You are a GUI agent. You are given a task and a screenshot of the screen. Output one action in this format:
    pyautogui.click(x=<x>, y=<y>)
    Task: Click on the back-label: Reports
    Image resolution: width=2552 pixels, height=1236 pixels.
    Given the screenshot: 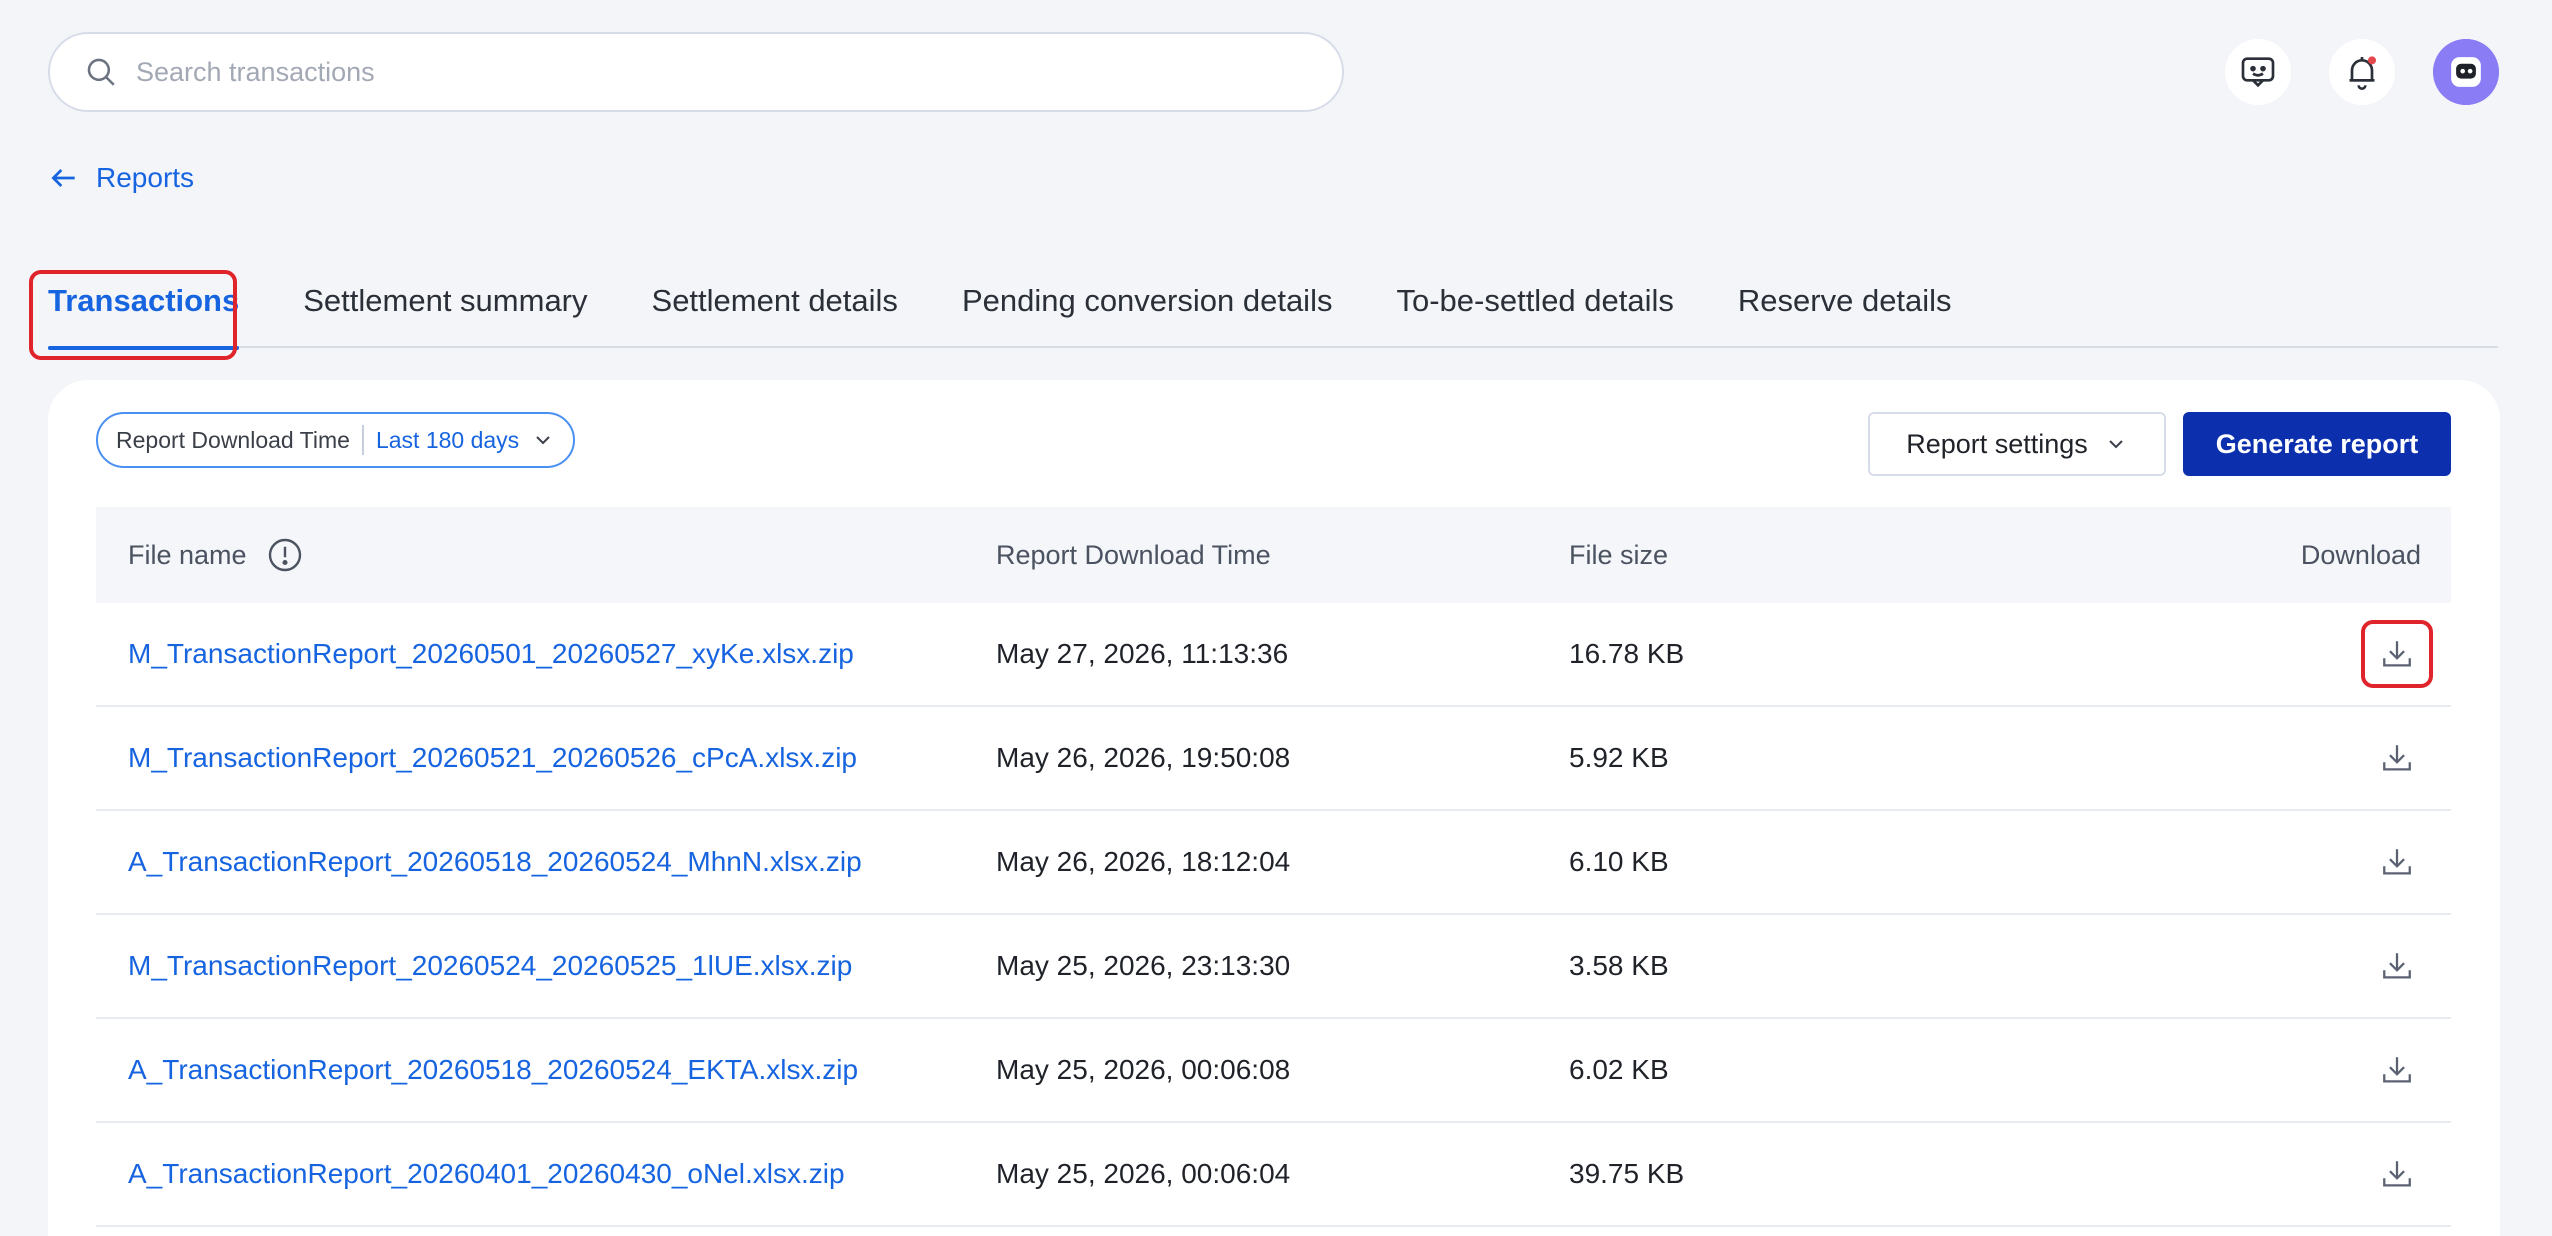 What is the action you would take?
    pyautogui.click(x=145, y=177)
    